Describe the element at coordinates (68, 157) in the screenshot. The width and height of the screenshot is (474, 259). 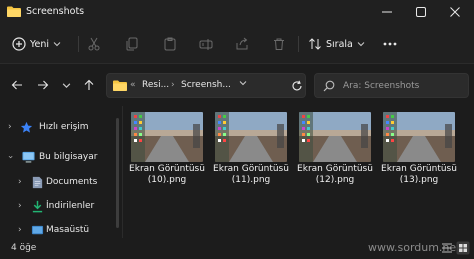
I see `sidebar-item-label: Bu bilgisayar` at that location.